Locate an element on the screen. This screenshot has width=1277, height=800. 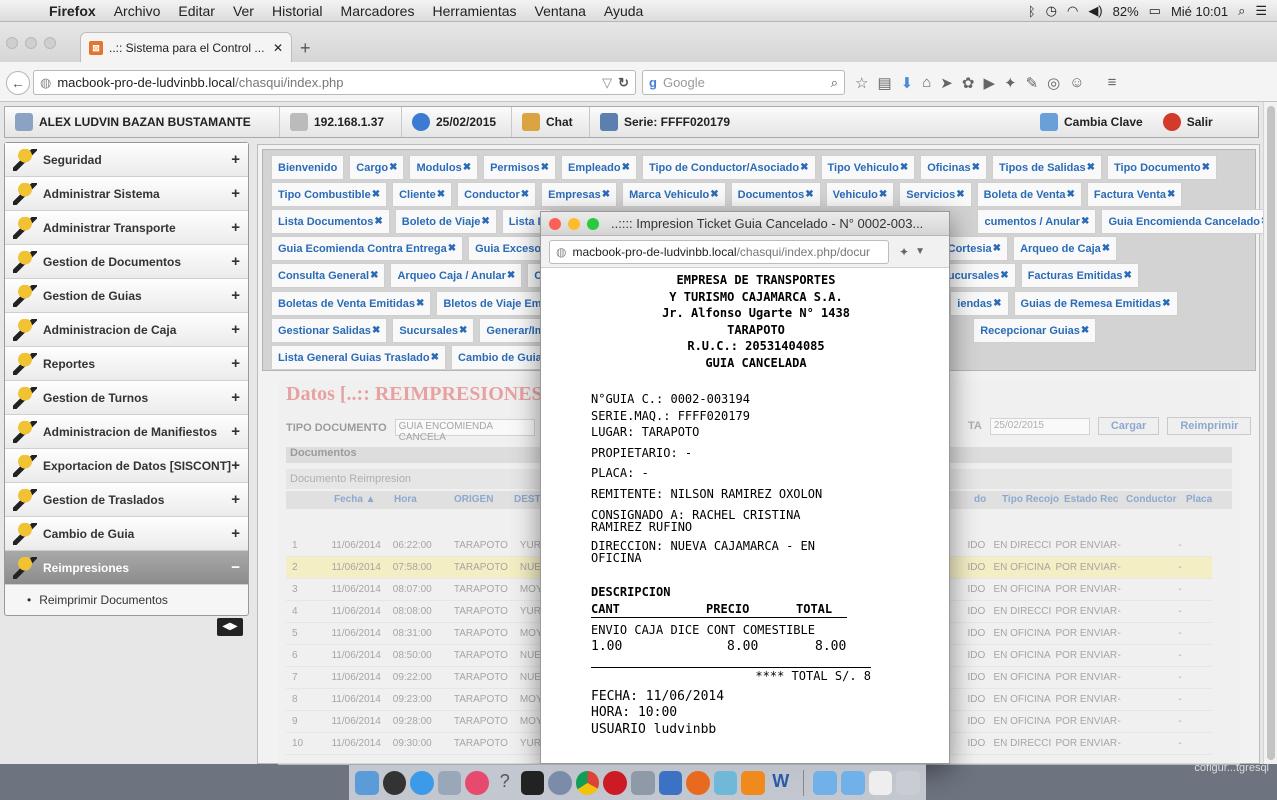
tab-encomiendas: iendas ✖ is located at coordinates (979, 303).